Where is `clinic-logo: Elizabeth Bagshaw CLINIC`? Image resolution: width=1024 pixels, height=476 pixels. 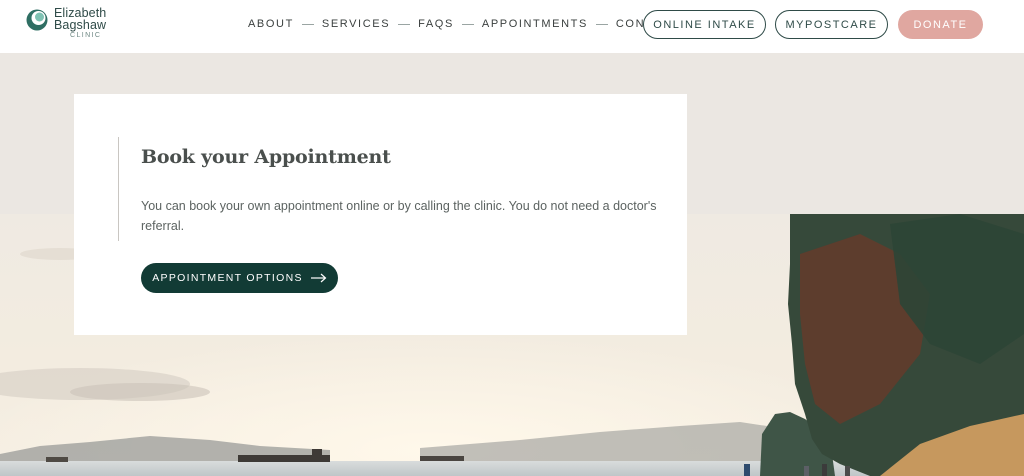
clinic-logo: Elizabeth Bagshaw CLINIC is located at coordinates (81, 24).